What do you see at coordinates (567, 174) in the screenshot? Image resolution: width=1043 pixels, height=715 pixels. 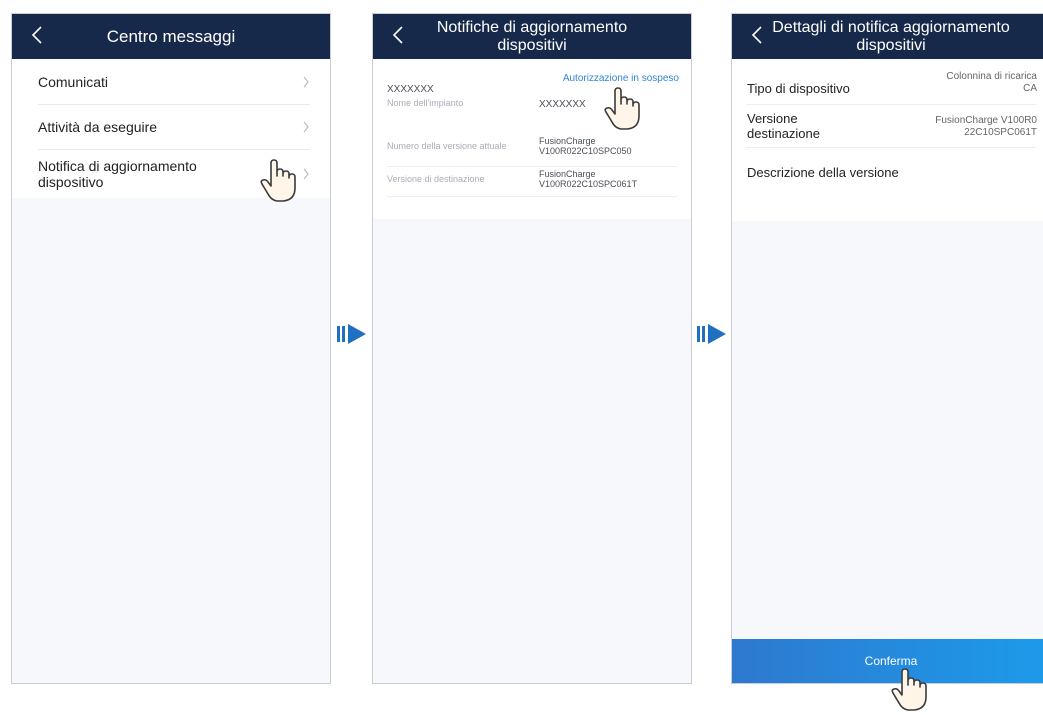 I see `target-version-value-line1: FusionCharge` at bounding box center [567, 174].